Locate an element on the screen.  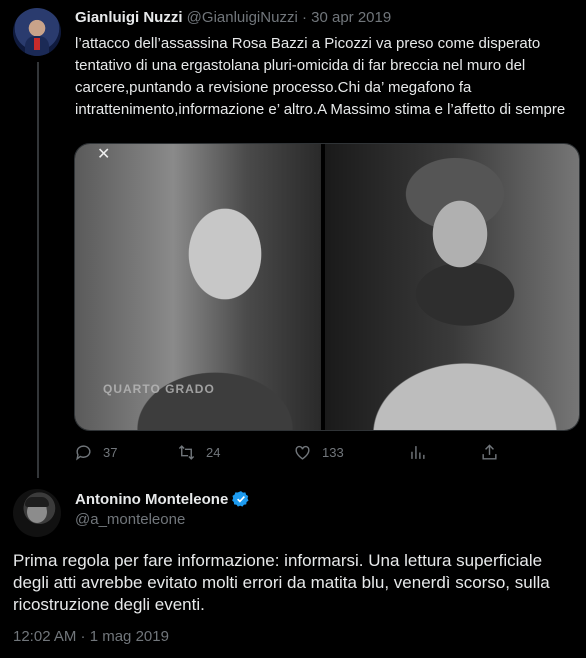
avatar-gianluigi-nuzzi is located at coordinates (37, 32).